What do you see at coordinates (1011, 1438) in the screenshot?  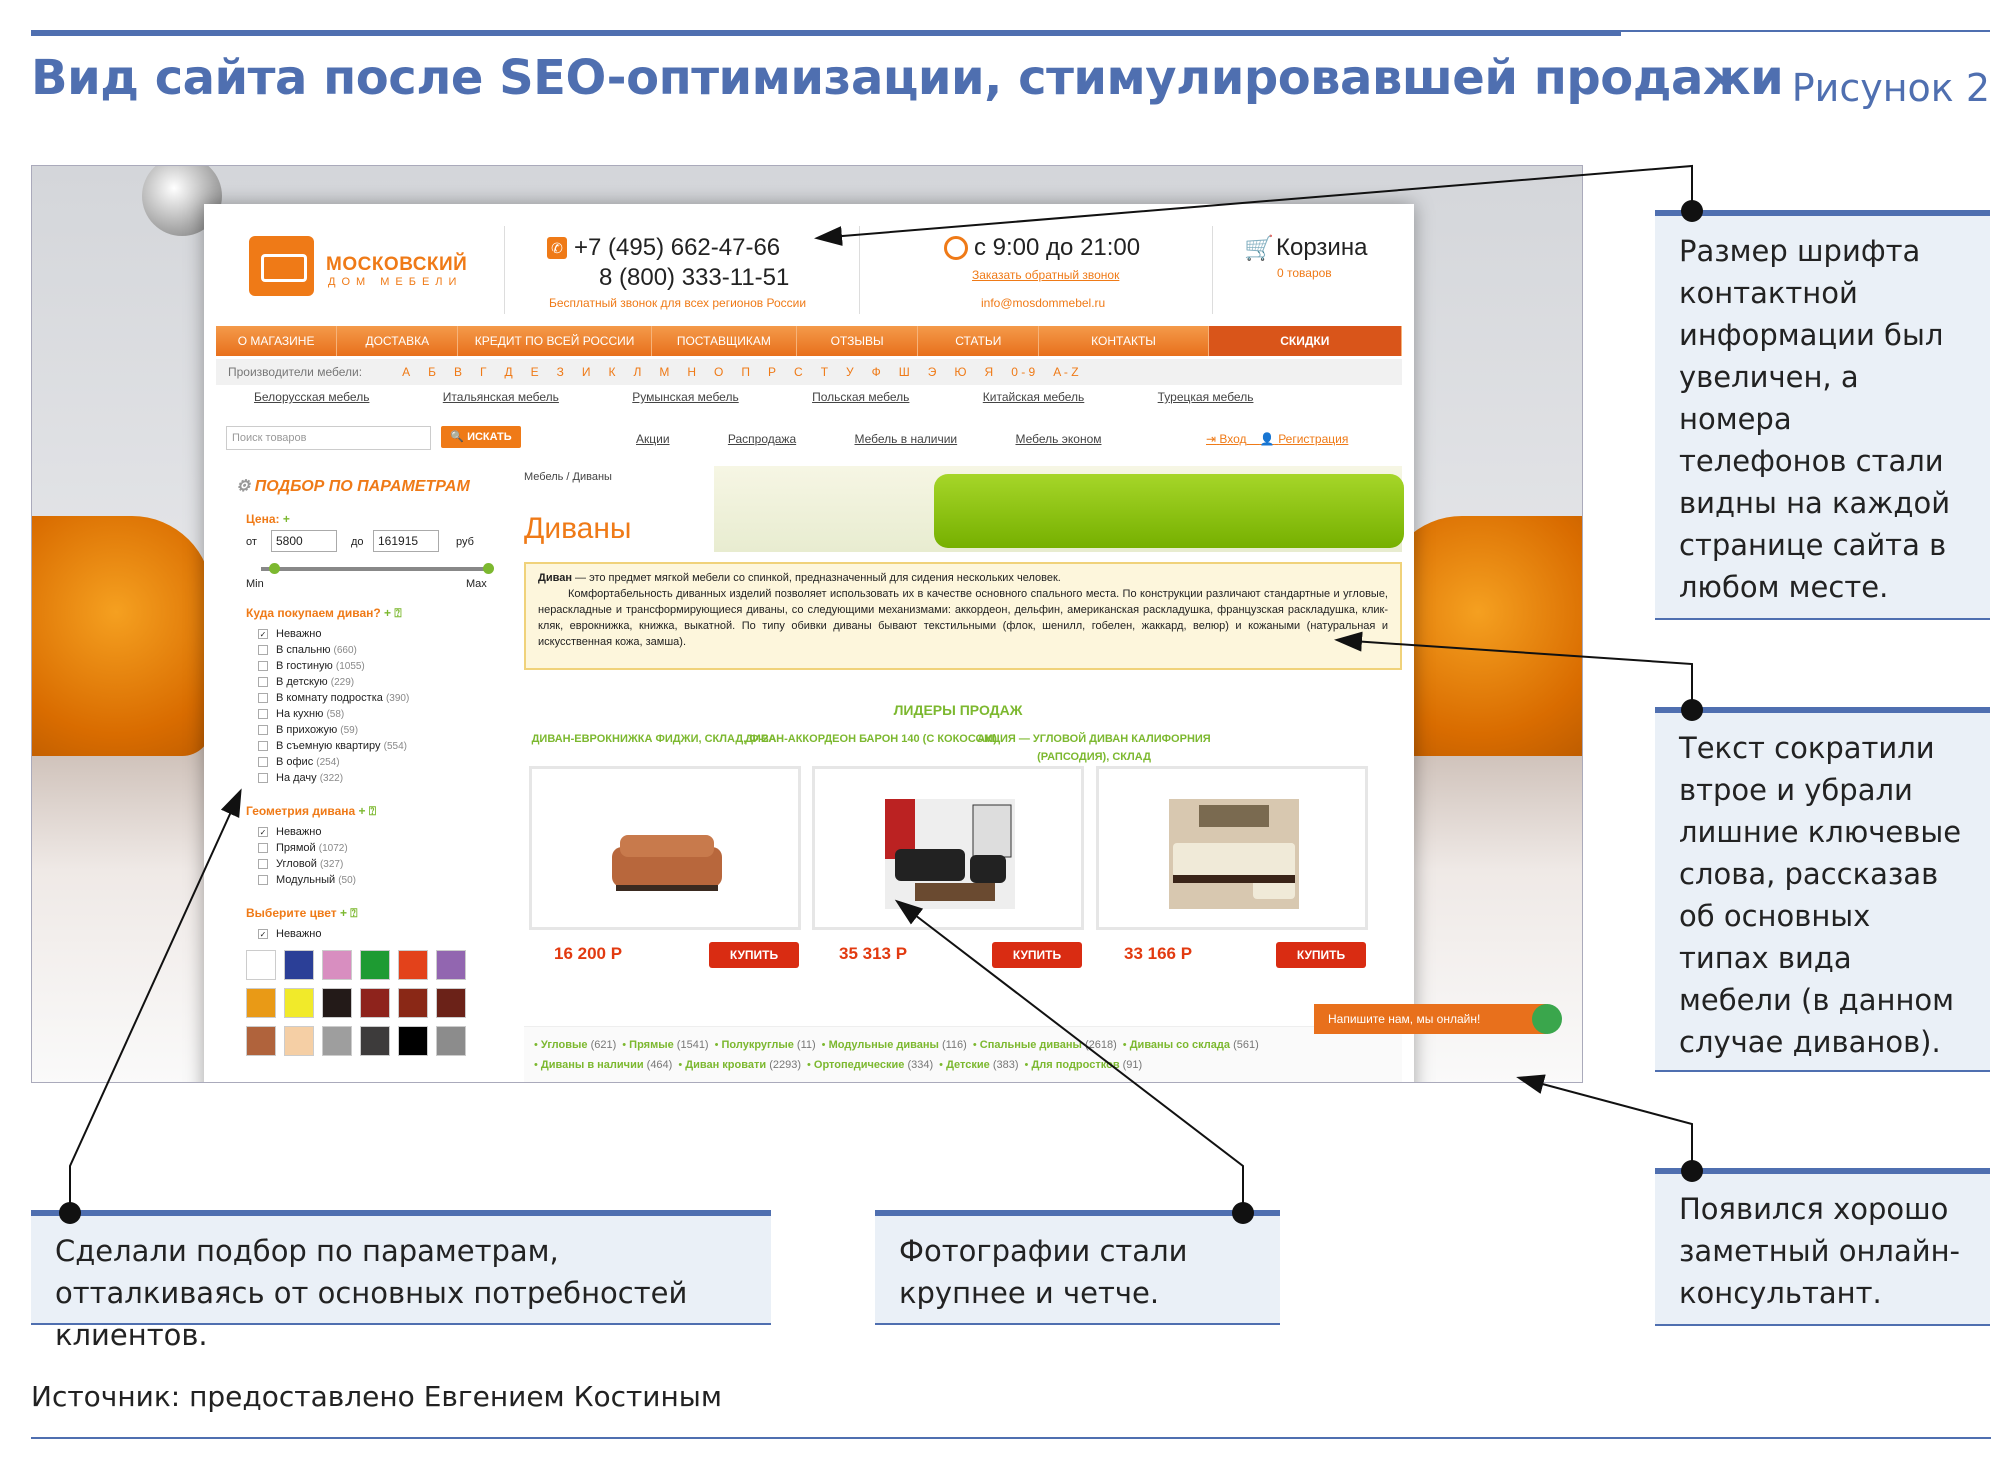 I see `bottom-rule` at bounding box center [1011, 1438].